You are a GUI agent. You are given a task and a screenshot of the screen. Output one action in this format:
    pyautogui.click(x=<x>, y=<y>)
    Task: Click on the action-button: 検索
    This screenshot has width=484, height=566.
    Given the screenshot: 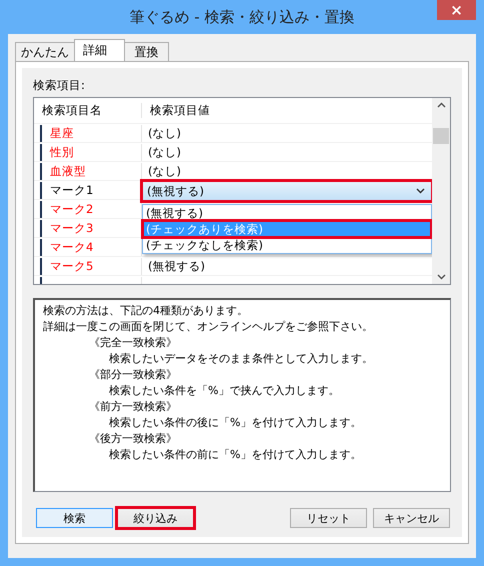 What is the action you would take?
    pyautogui.click(x=74, y=518)
    